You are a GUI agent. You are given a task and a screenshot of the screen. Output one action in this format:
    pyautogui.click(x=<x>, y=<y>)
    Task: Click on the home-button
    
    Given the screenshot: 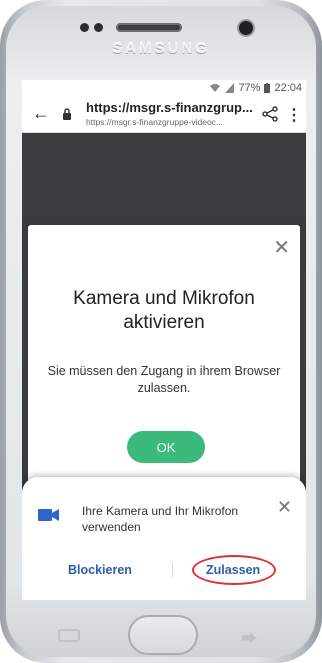 What is the action you would take?
    pyautogui.click(x=163, y=635)
    